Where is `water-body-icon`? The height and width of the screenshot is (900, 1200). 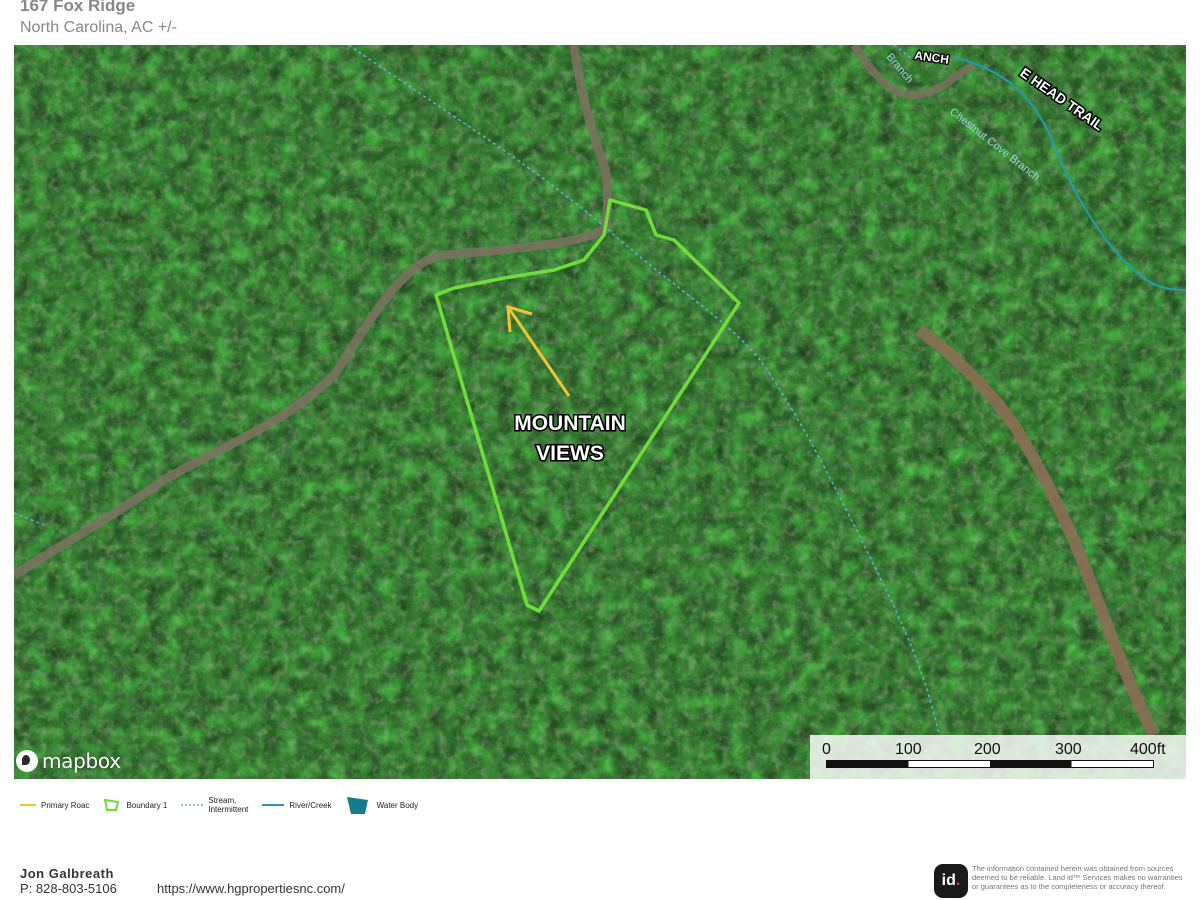
water-body-icon is located at coordinates (357, 805).